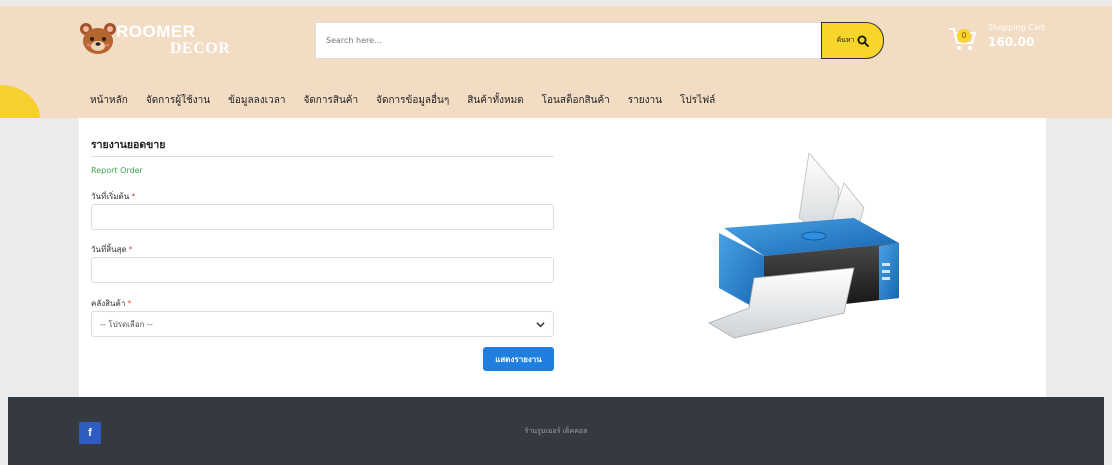 The image size is (1112, 465). I want to click on top-border, so click(556, 3).